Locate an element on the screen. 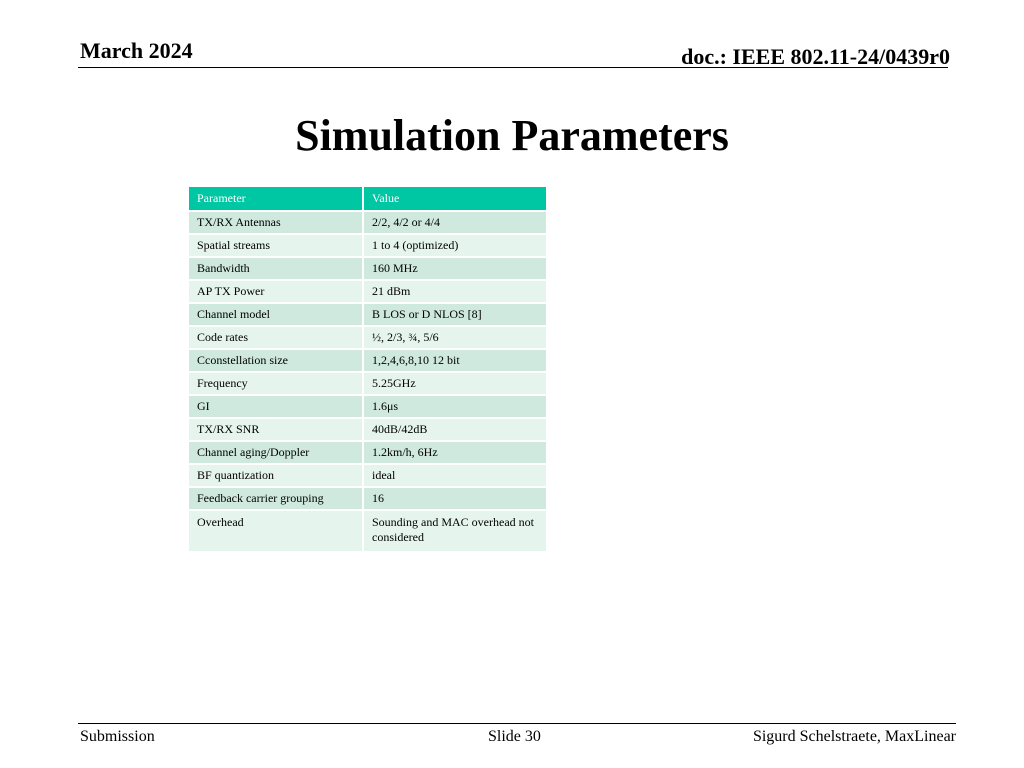 The width and height of the screenshot is (1024, 768). table-row: Code rates ½, 2/3, ¾, 5/6 is located at coordinates (367, 337).